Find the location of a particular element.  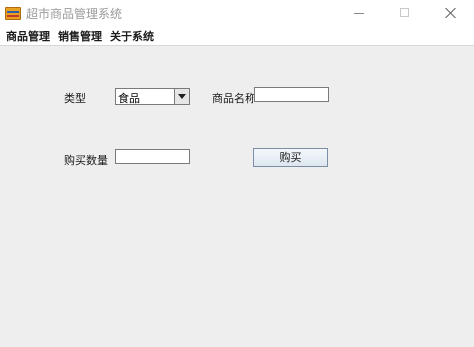

maximize-button is located at coordinates (405, 13).